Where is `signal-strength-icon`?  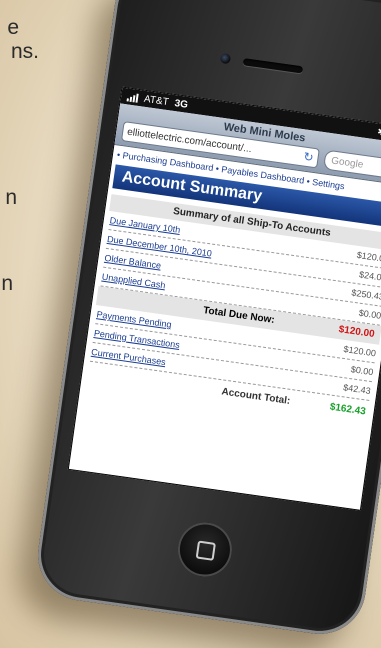 signal-strength-icon is located at coordinates (132, 97).